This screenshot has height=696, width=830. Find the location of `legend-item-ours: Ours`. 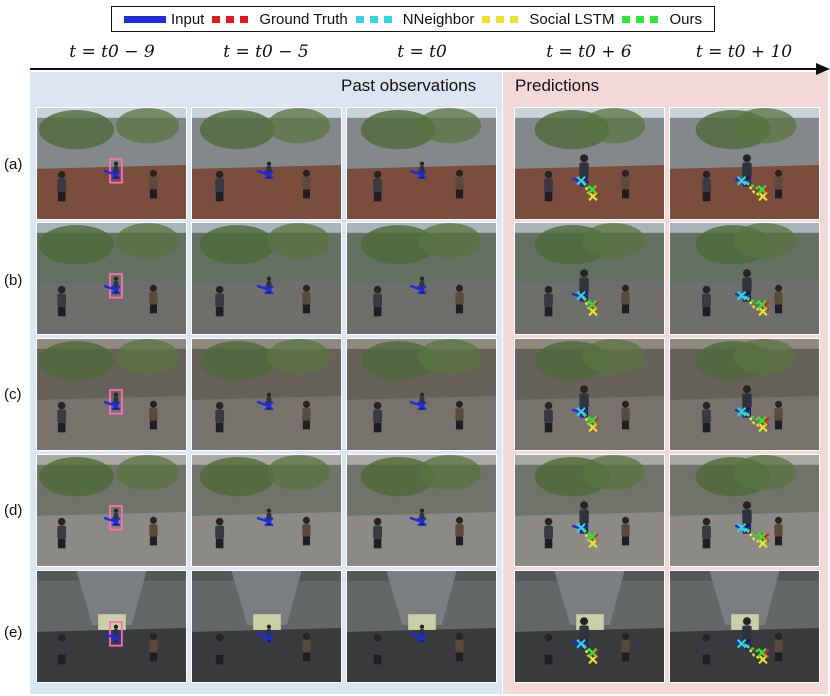

legend-item-ours: Ours is located at coordinates (662, 19).